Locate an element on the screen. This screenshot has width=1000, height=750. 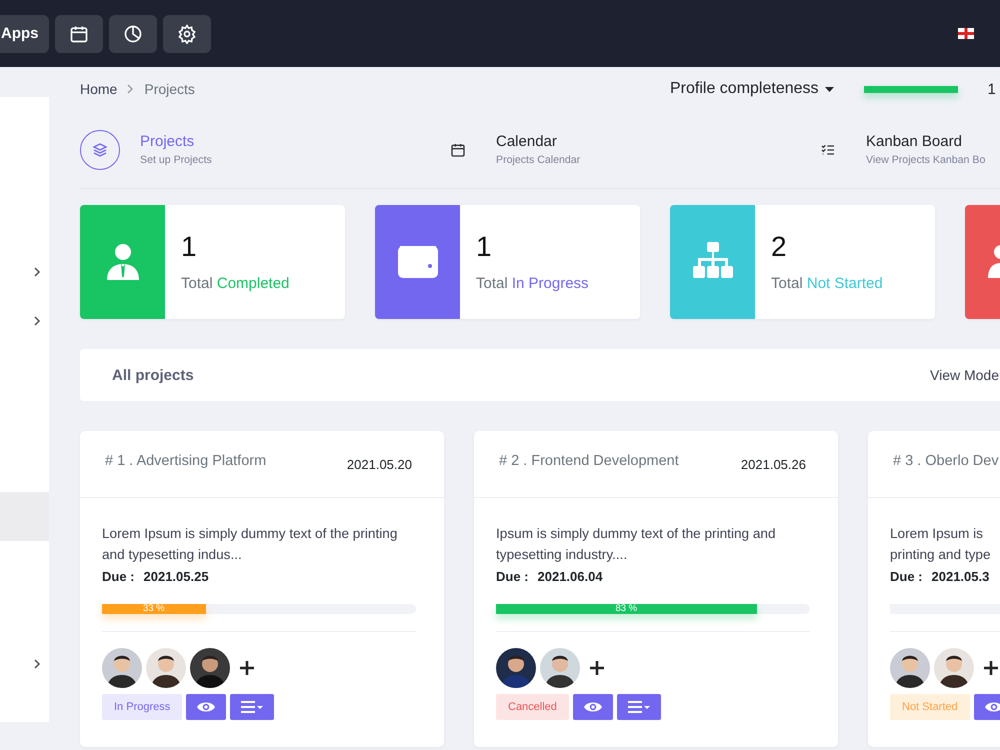
layers-icon is located at coordinates (100, 149).